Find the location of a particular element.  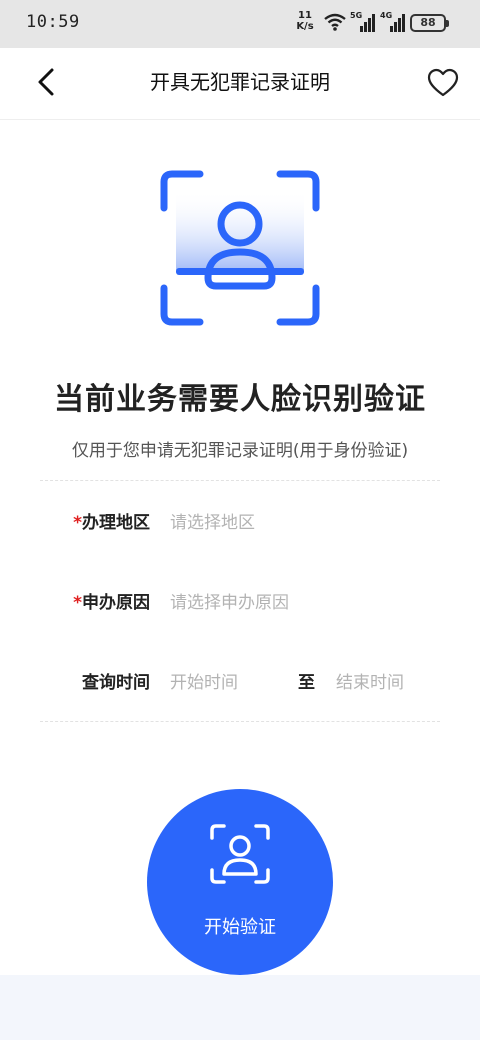

verification-headline: 当前业务需要人脸识别验证 is located at coordinates (240, 399).